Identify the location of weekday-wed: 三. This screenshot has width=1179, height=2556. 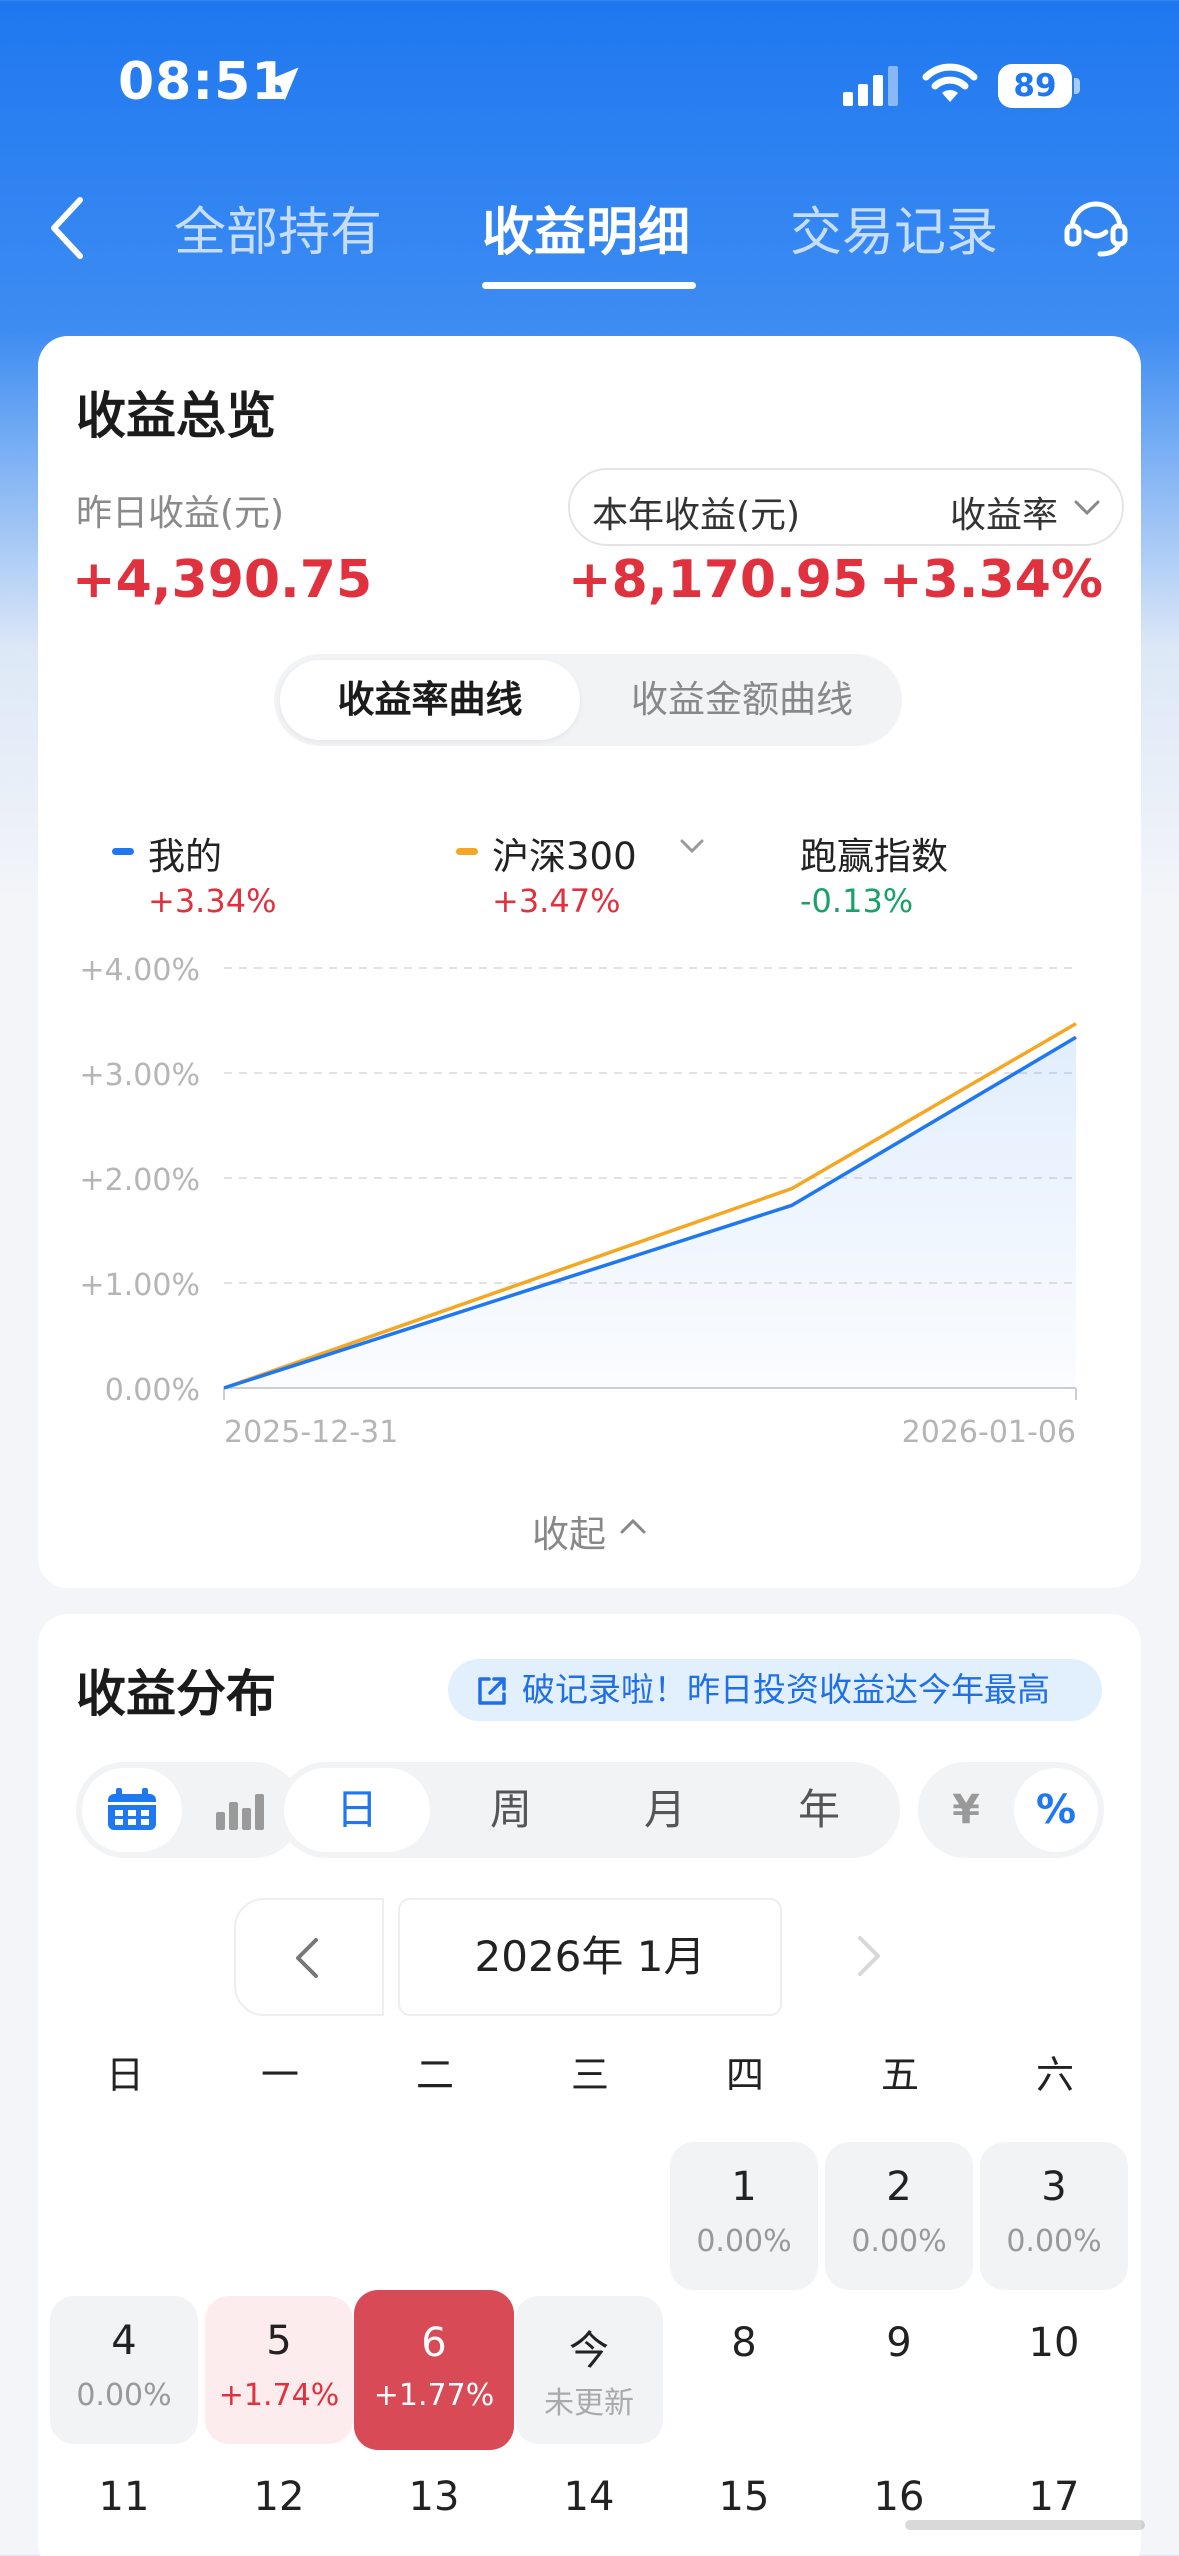
(589, 2075).